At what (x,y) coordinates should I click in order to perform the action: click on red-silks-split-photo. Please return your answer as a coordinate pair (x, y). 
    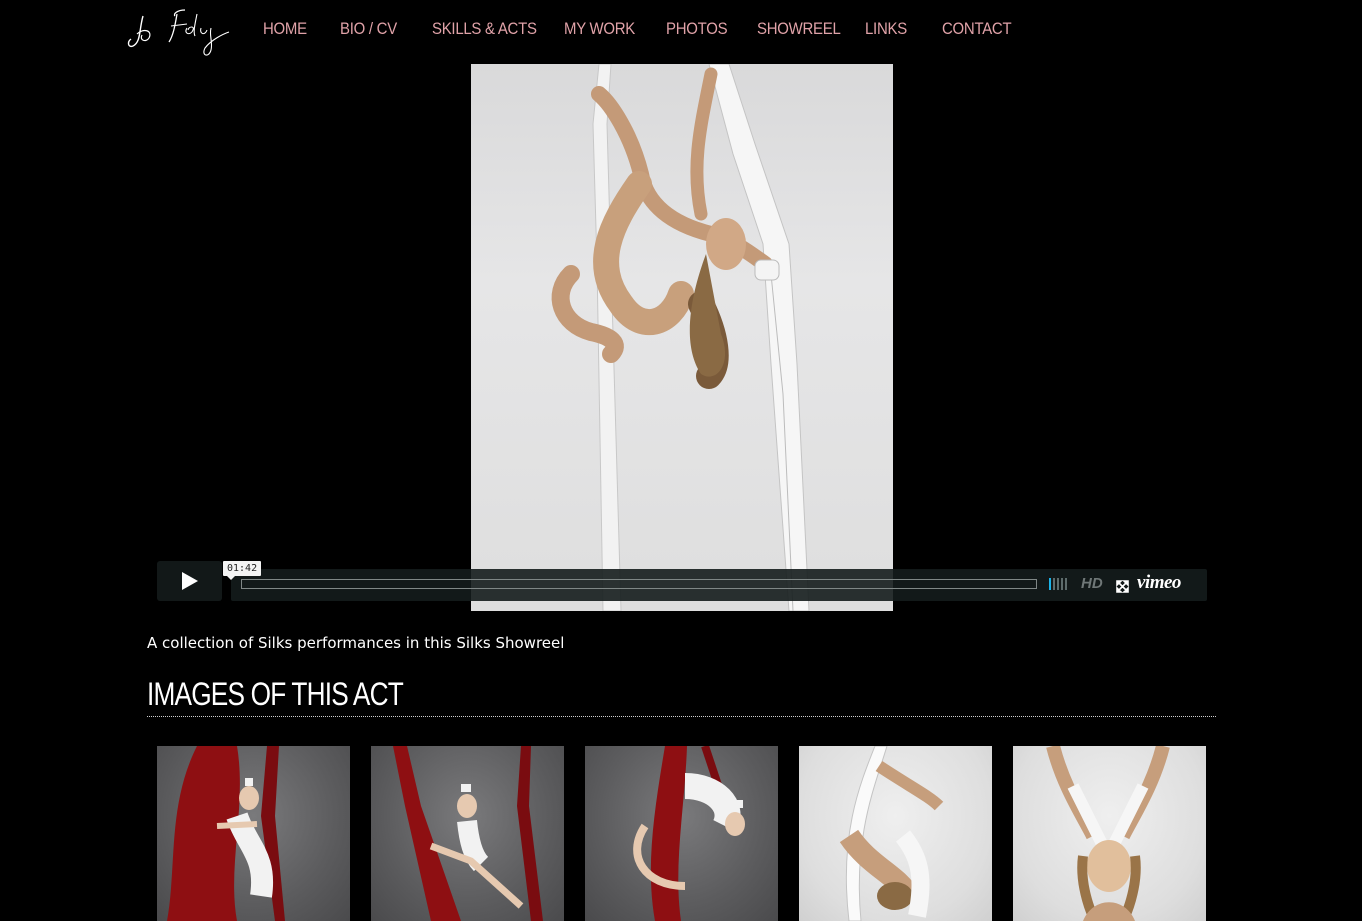
    Looking at the image, I should click on (468, 833).